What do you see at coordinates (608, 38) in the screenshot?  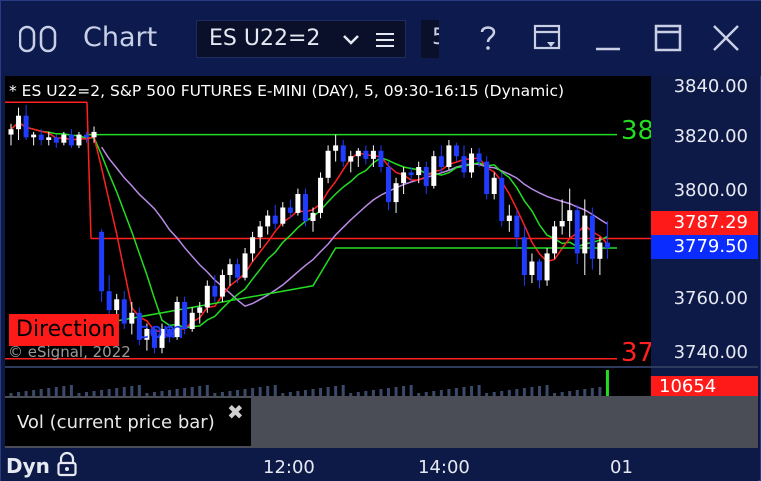 I see `minimize-icon` at bounding box center [608, 38].